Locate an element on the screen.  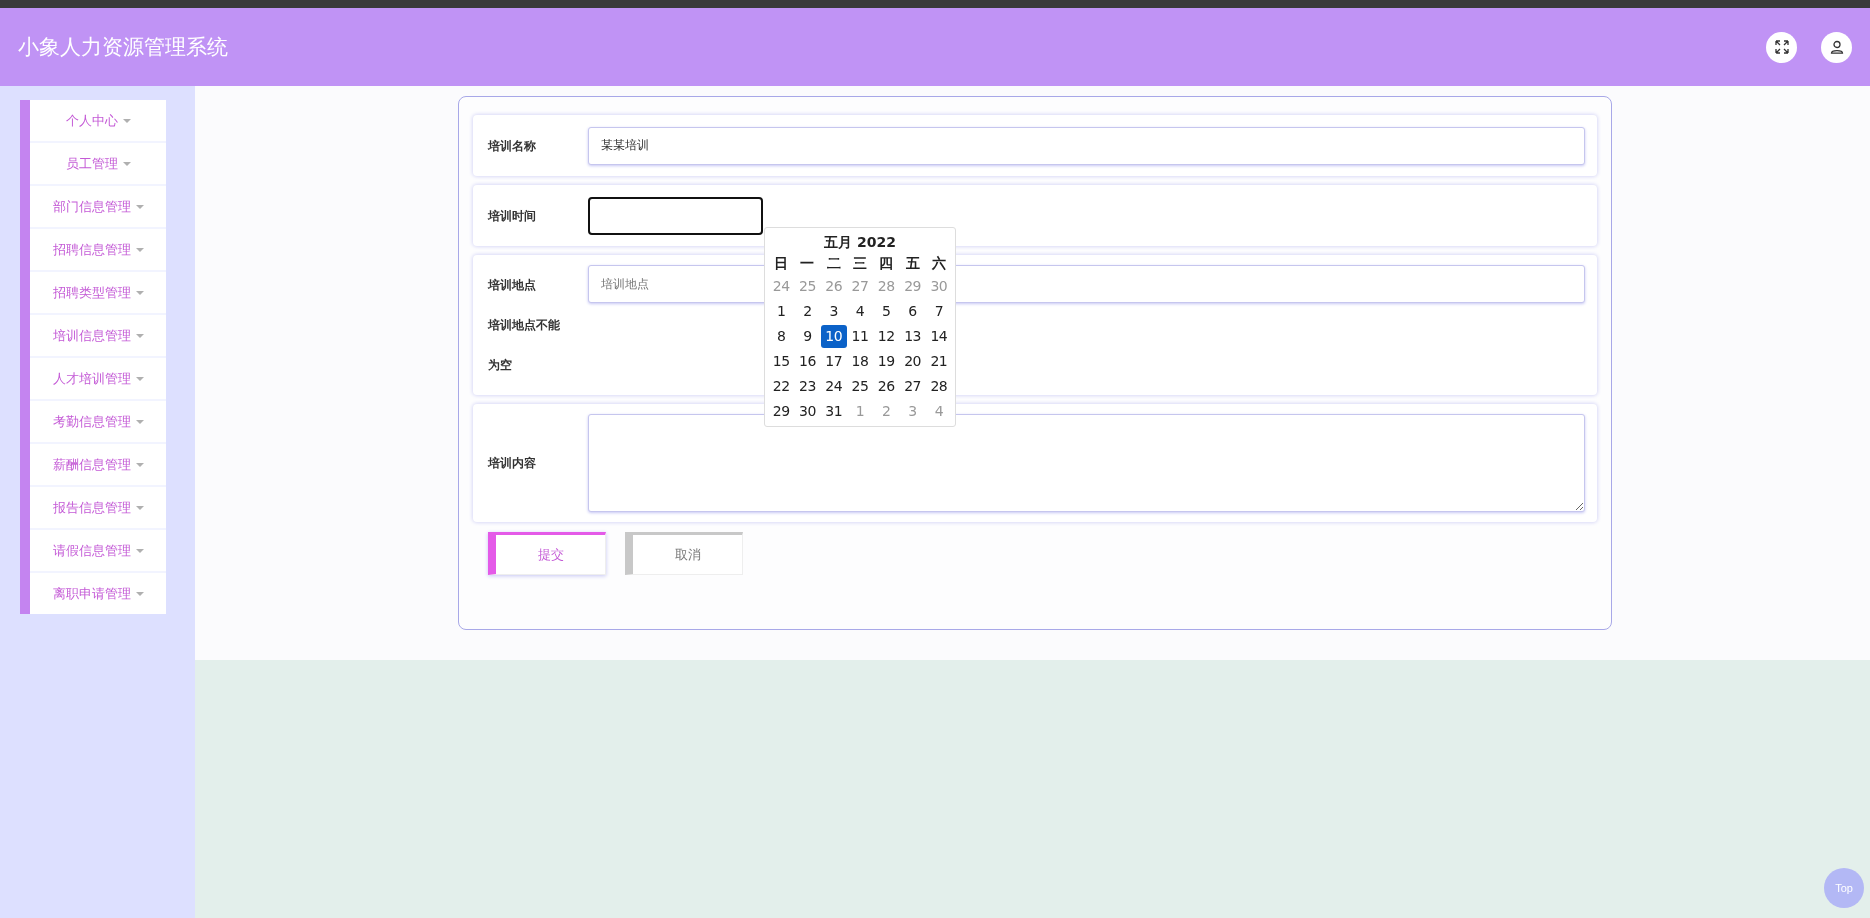
day-cell: 27 is located at coordinates (912, 386).